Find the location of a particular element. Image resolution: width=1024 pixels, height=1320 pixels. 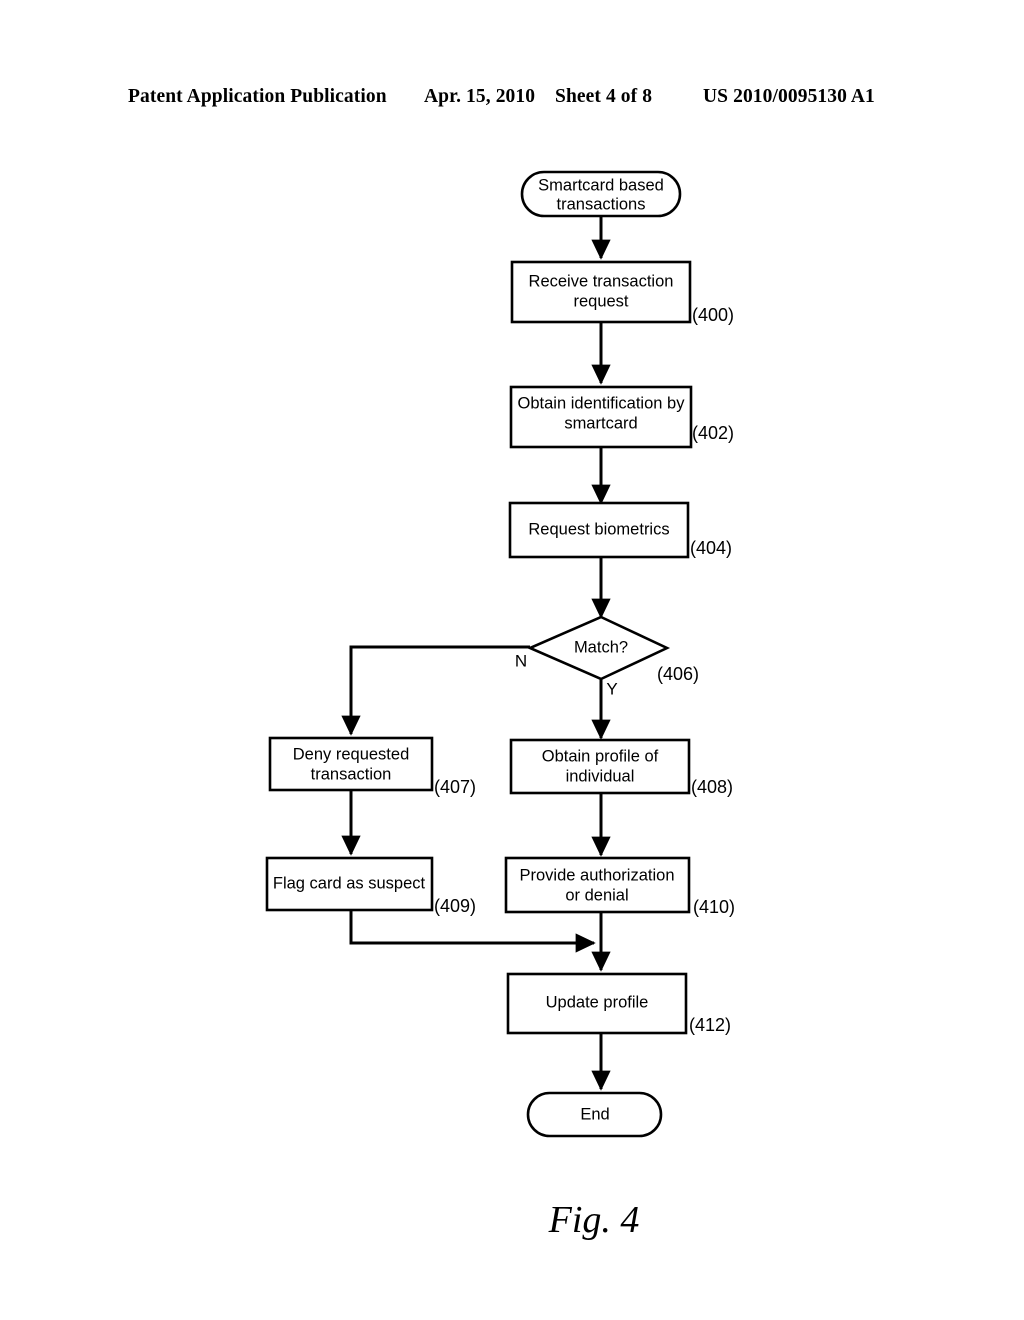

node-407-reference-number: (407) is located at coordinates (455, 787).